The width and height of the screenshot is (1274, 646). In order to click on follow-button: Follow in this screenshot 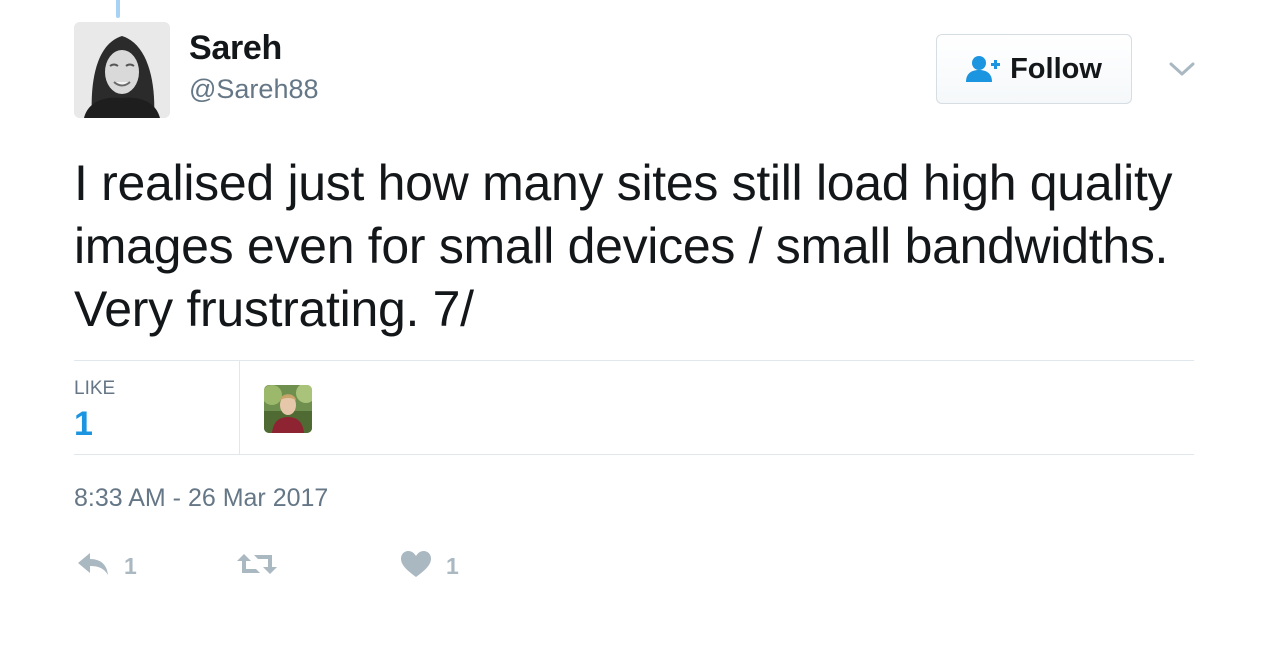, I will do `click(1034, 69)`.